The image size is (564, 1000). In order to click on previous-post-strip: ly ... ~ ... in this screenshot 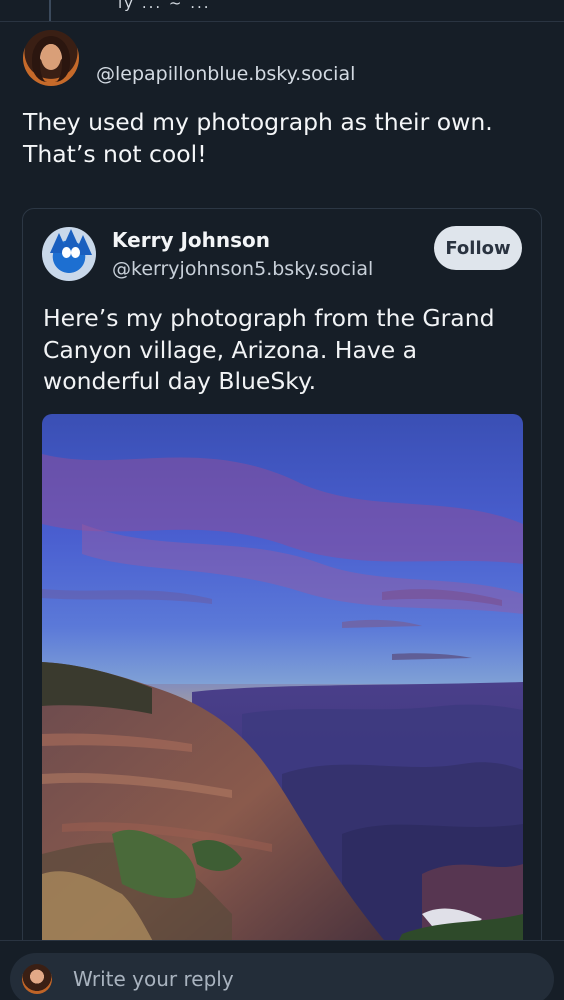, I will do `click(282, 11)`.